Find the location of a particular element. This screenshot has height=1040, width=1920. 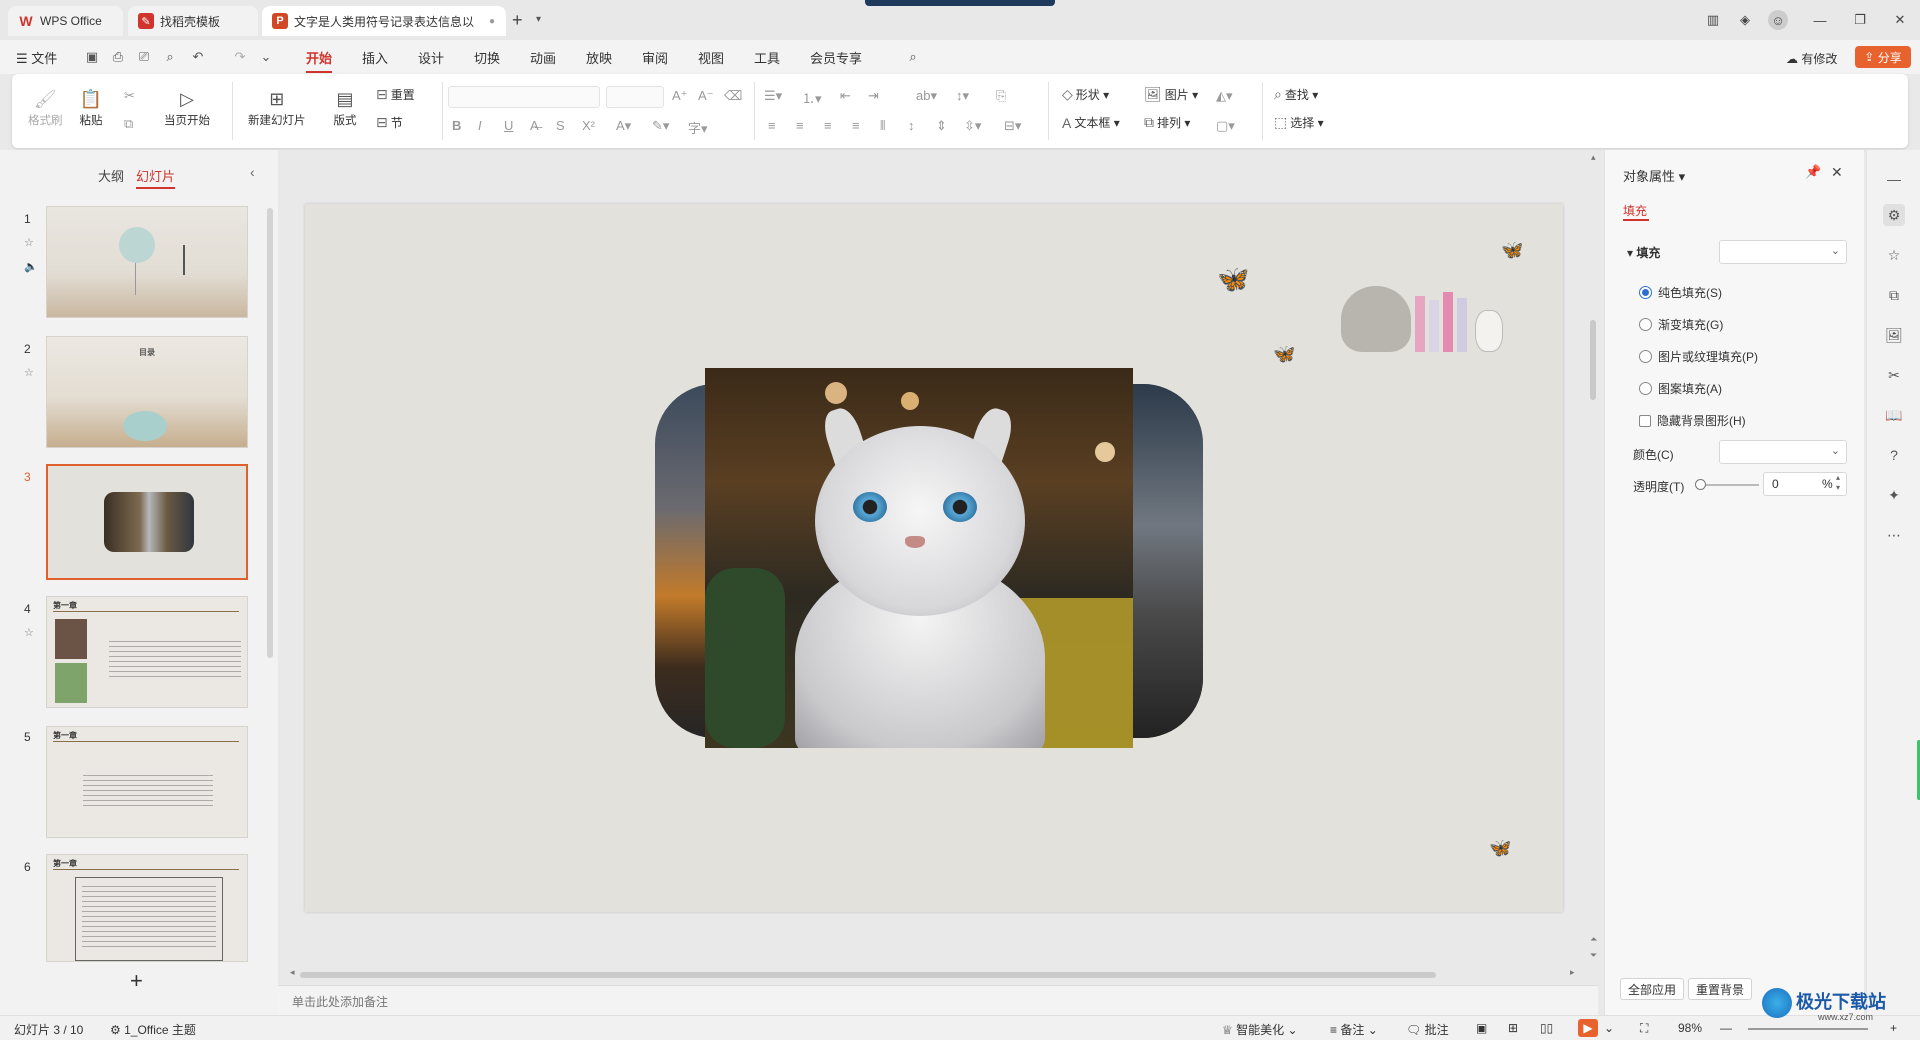

layout-button: ▤ 版式 is located at coordinates (345, 107).